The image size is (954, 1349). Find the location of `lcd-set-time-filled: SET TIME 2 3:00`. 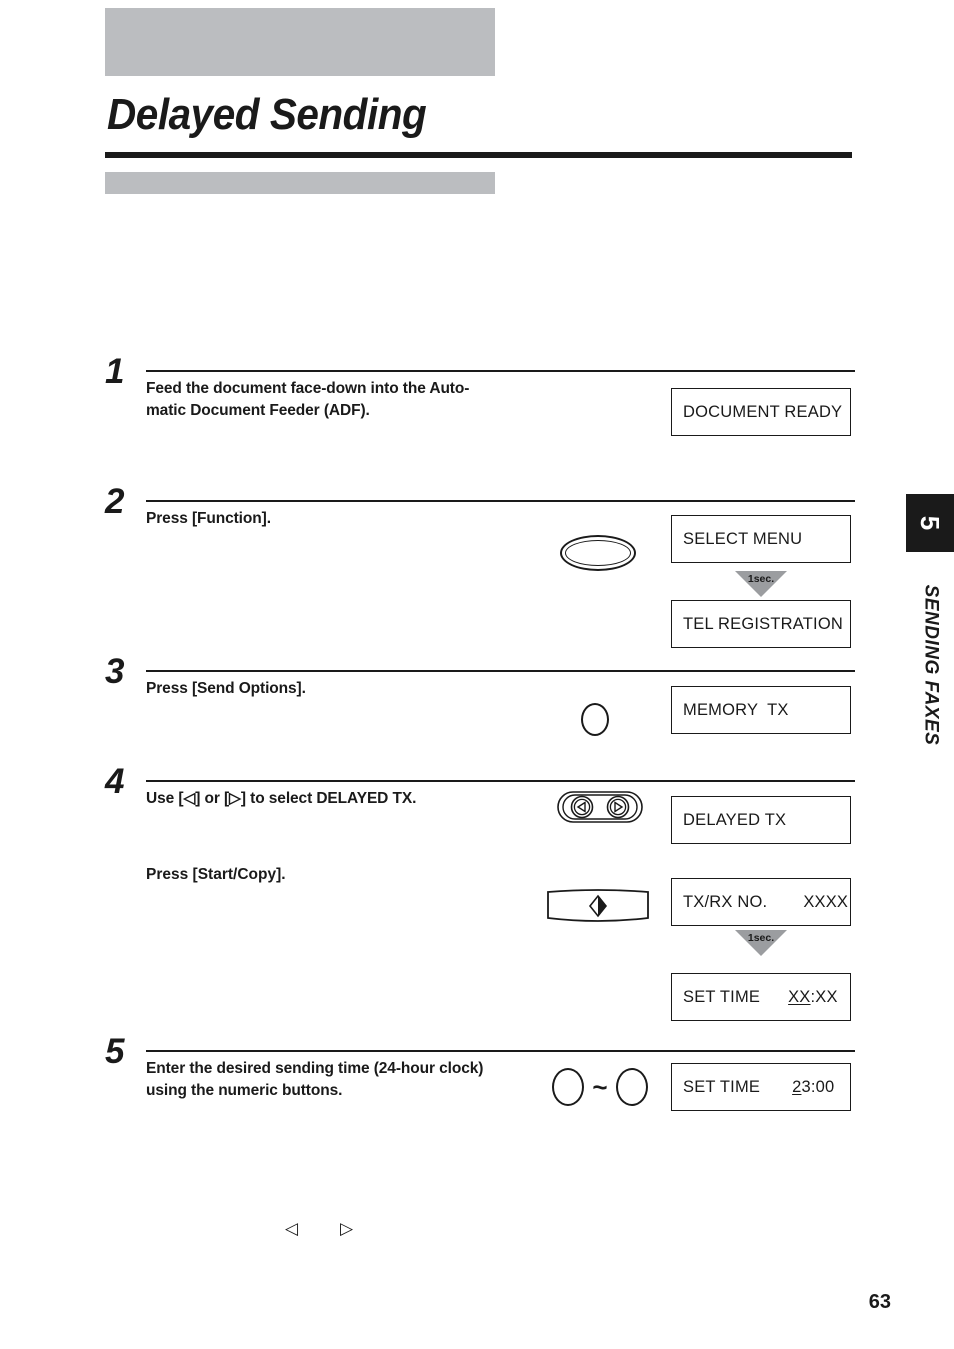

lcd-set-time-filled: SET TIME 2 3:00 is located at coordinates (761, 1087).